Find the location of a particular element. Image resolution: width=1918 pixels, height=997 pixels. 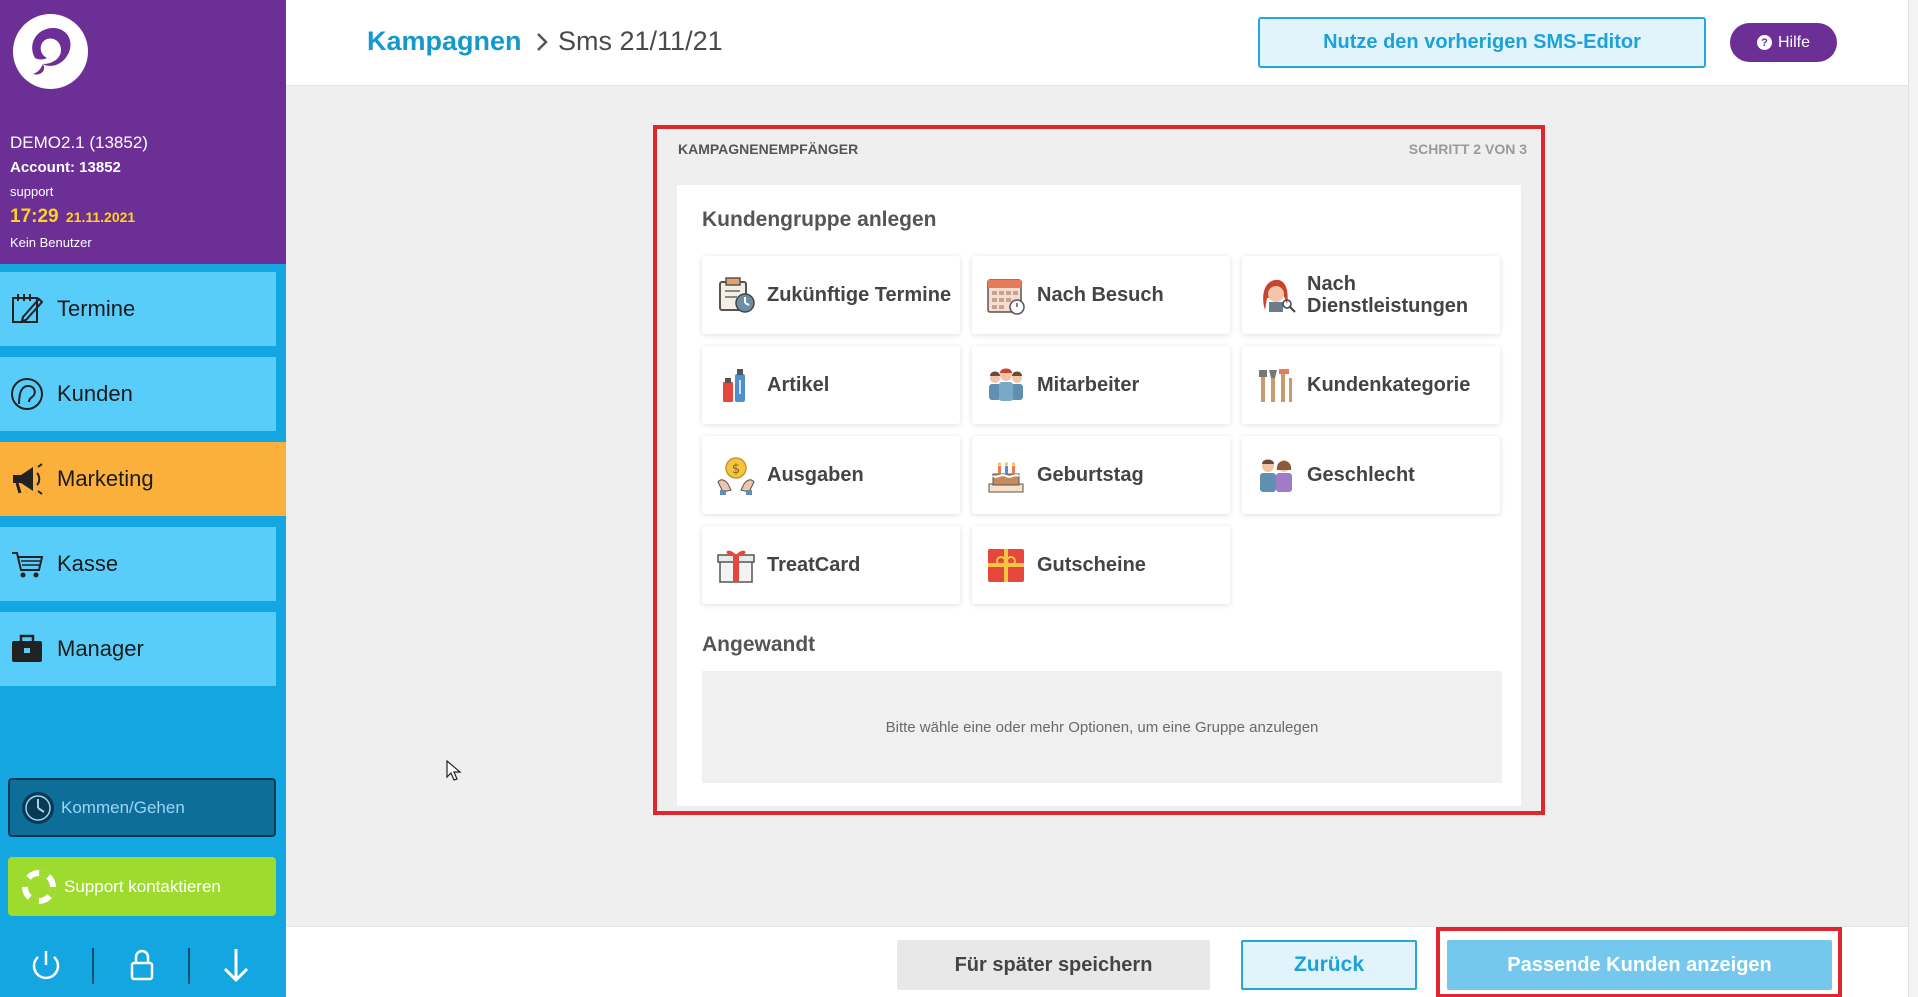

tile-mitarbeiter: Mitarbeiter is located at coordinates (1101, 385).